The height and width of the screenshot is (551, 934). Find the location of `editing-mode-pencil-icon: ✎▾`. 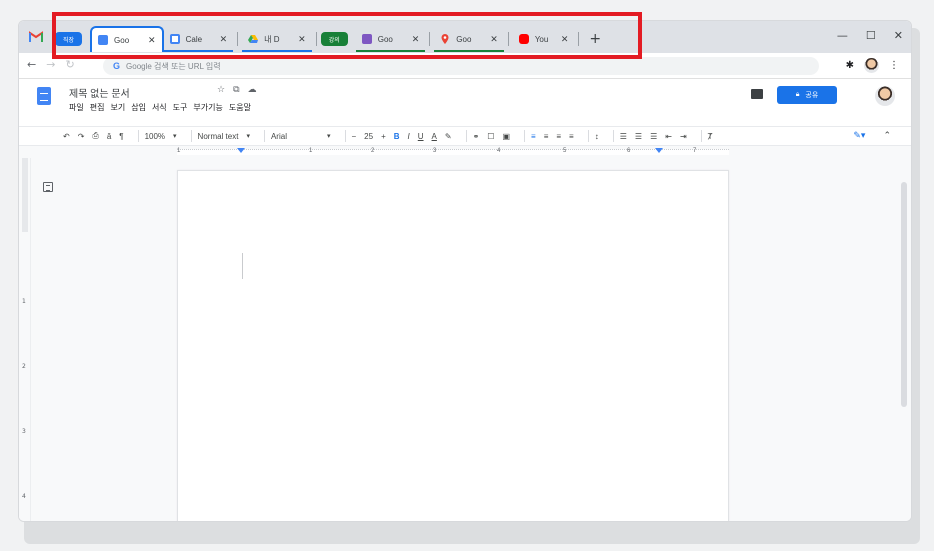

editing-mode-pencil-icon: ✎▾ is located at coordinates (859, 135).